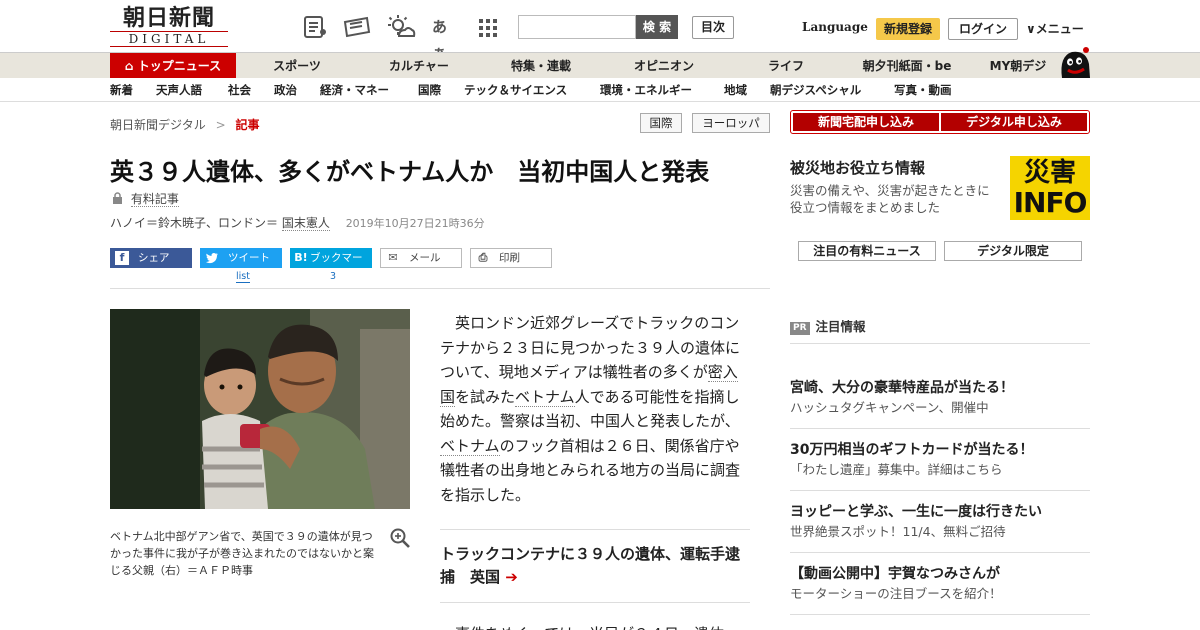  What do you see at coordinates (713, 27) in the screenshot?
I see `toc-button: 目次` at bounding box center [713, 27].